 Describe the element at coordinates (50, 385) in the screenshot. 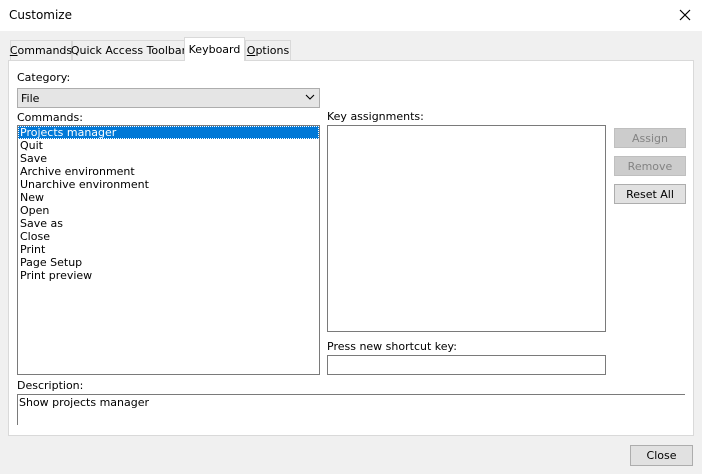

I see `description-label: Description:` at that location.